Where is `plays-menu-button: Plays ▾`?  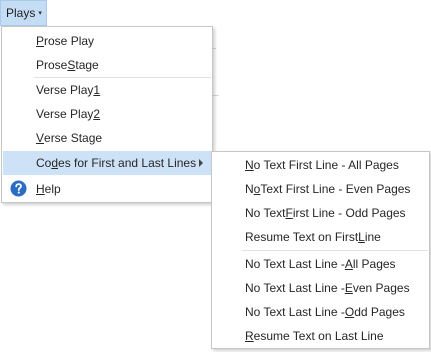 plays-menu-button: Plays ▾ is located at coordinates (23, 13).